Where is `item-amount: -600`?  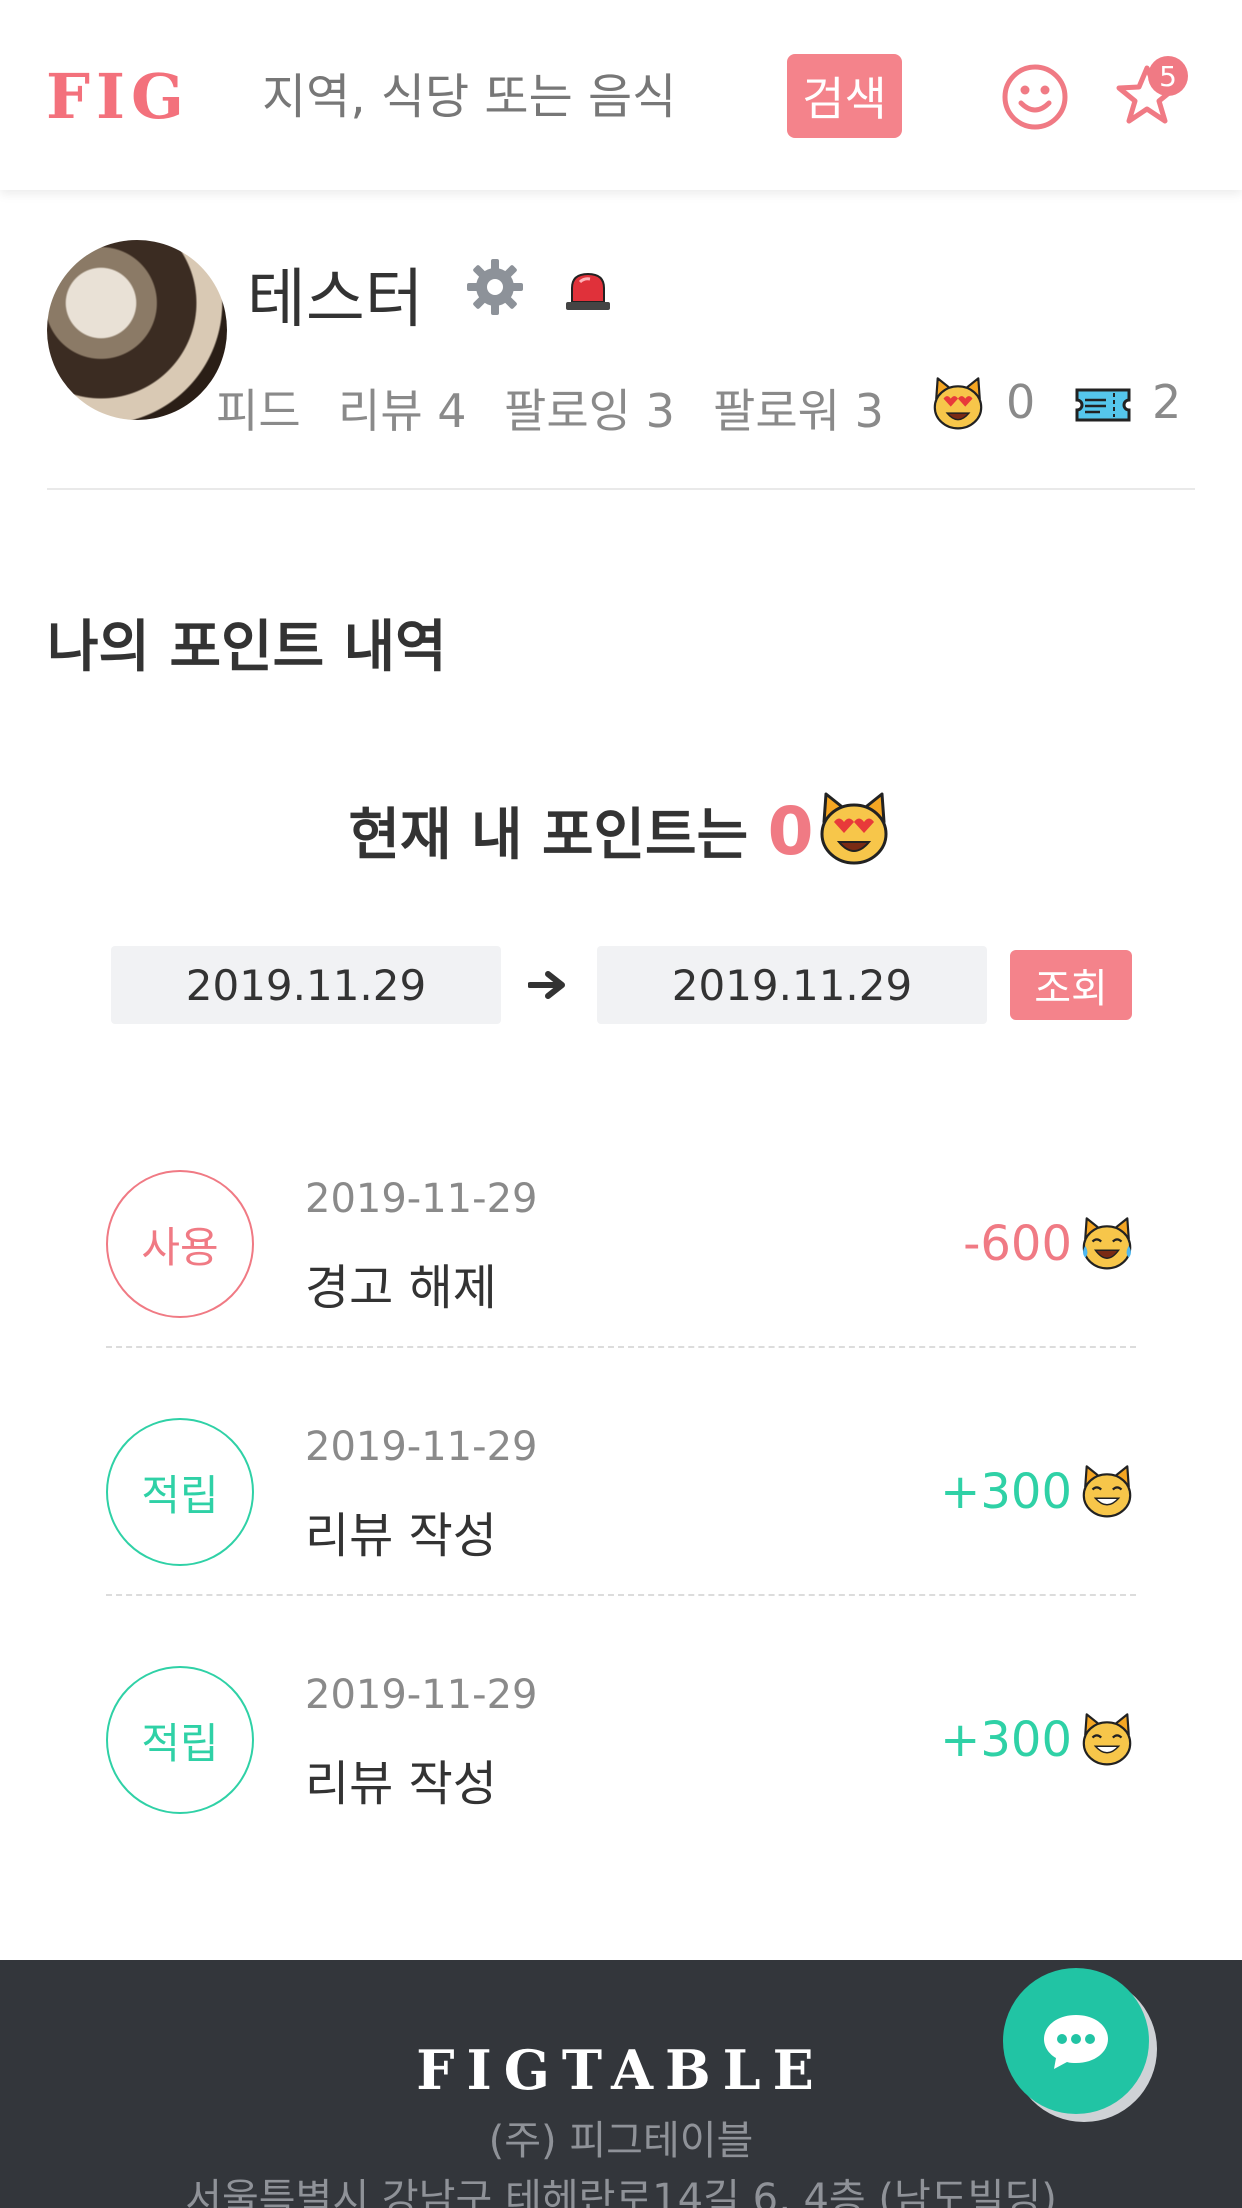 item-amount: -600 is located at coordinates (1017, 1244).